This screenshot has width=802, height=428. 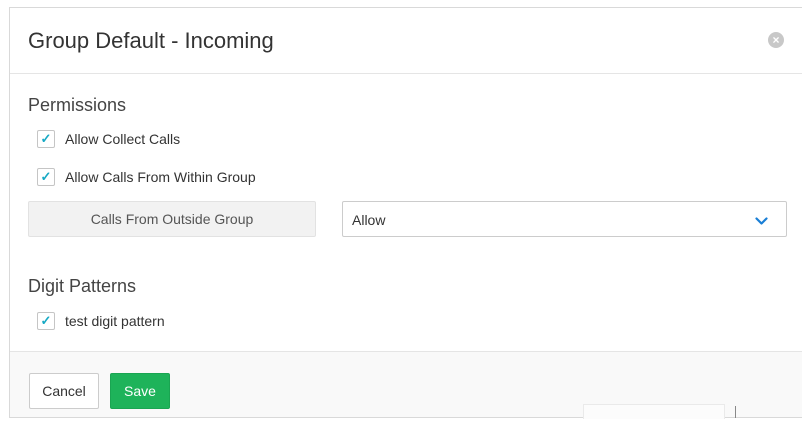 I want to click on digit-patterns-heading: Digit Patterns, so click(x=82, y=286).